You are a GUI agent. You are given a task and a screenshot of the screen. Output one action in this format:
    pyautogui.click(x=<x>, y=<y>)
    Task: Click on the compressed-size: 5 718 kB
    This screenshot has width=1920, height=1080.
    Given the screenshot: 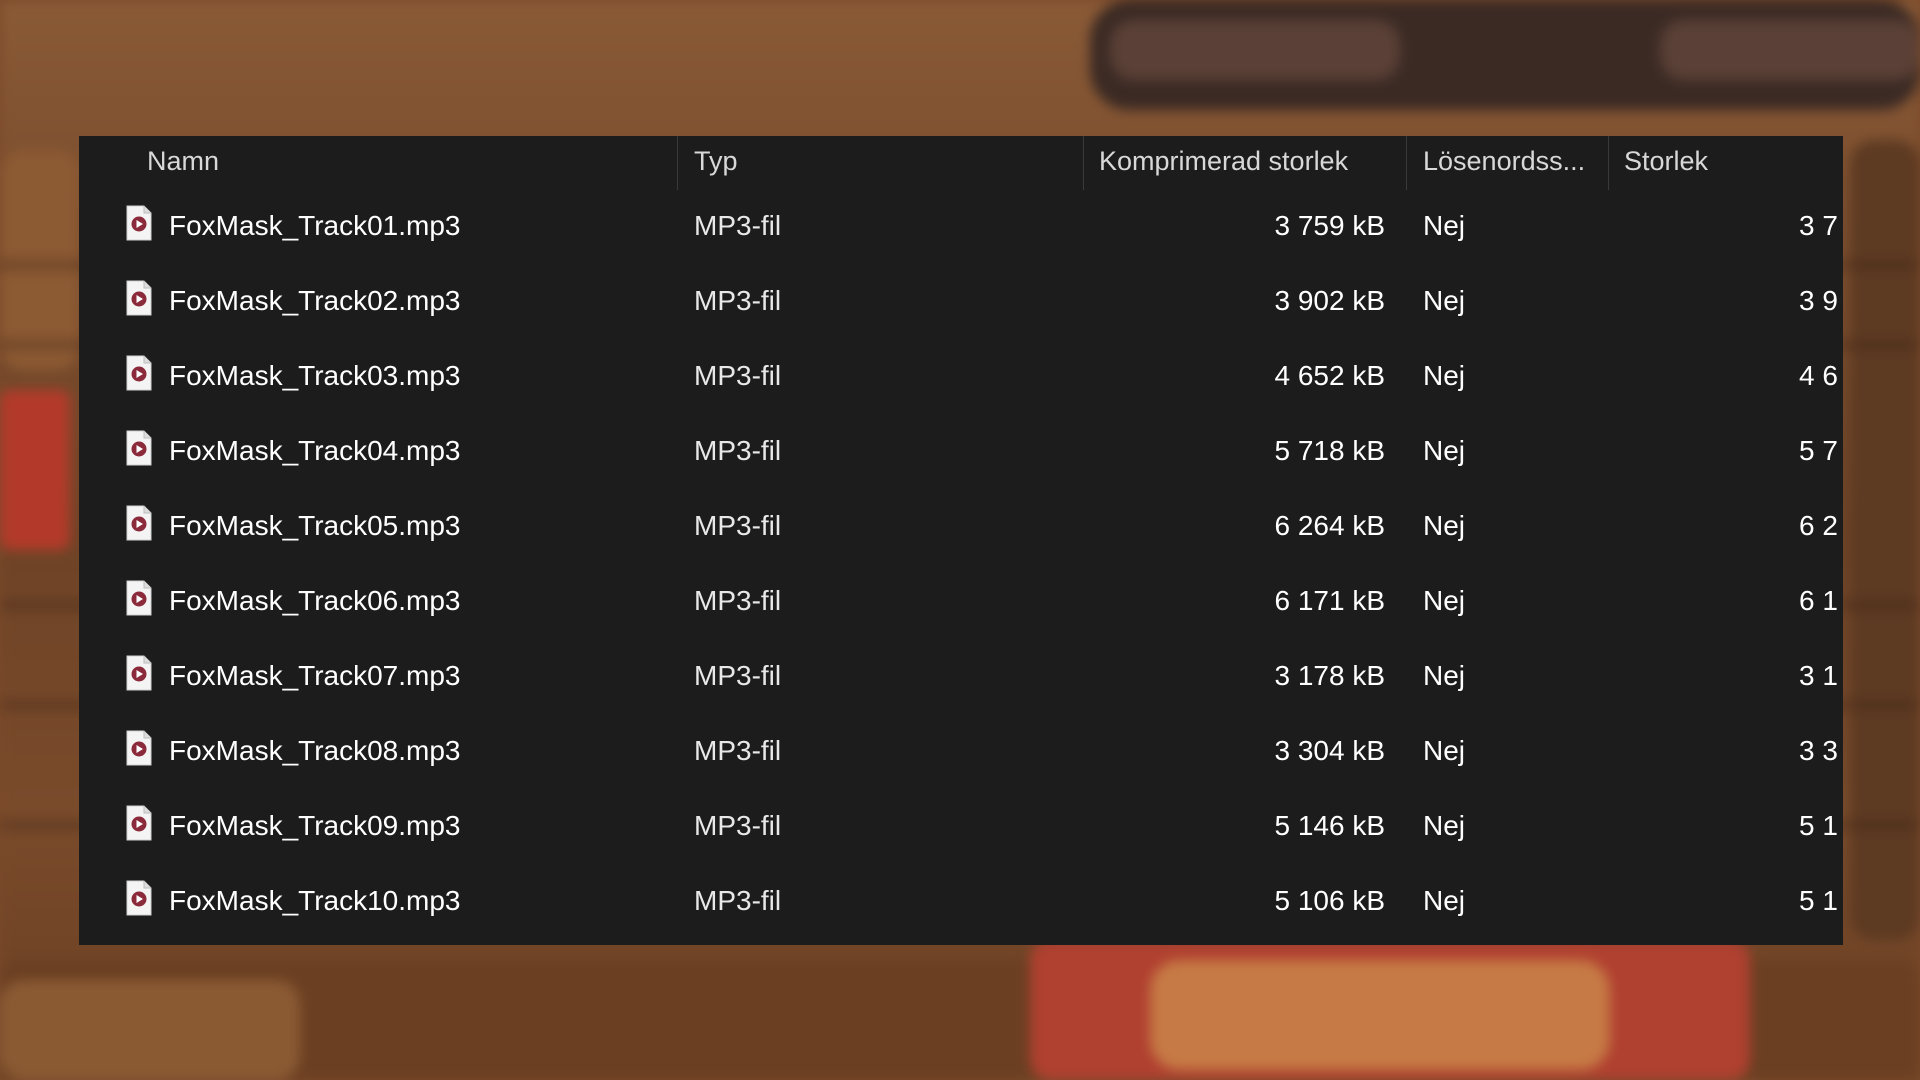 What is the action you would take?
    pyautogui.click(x=1329, y=450)
    